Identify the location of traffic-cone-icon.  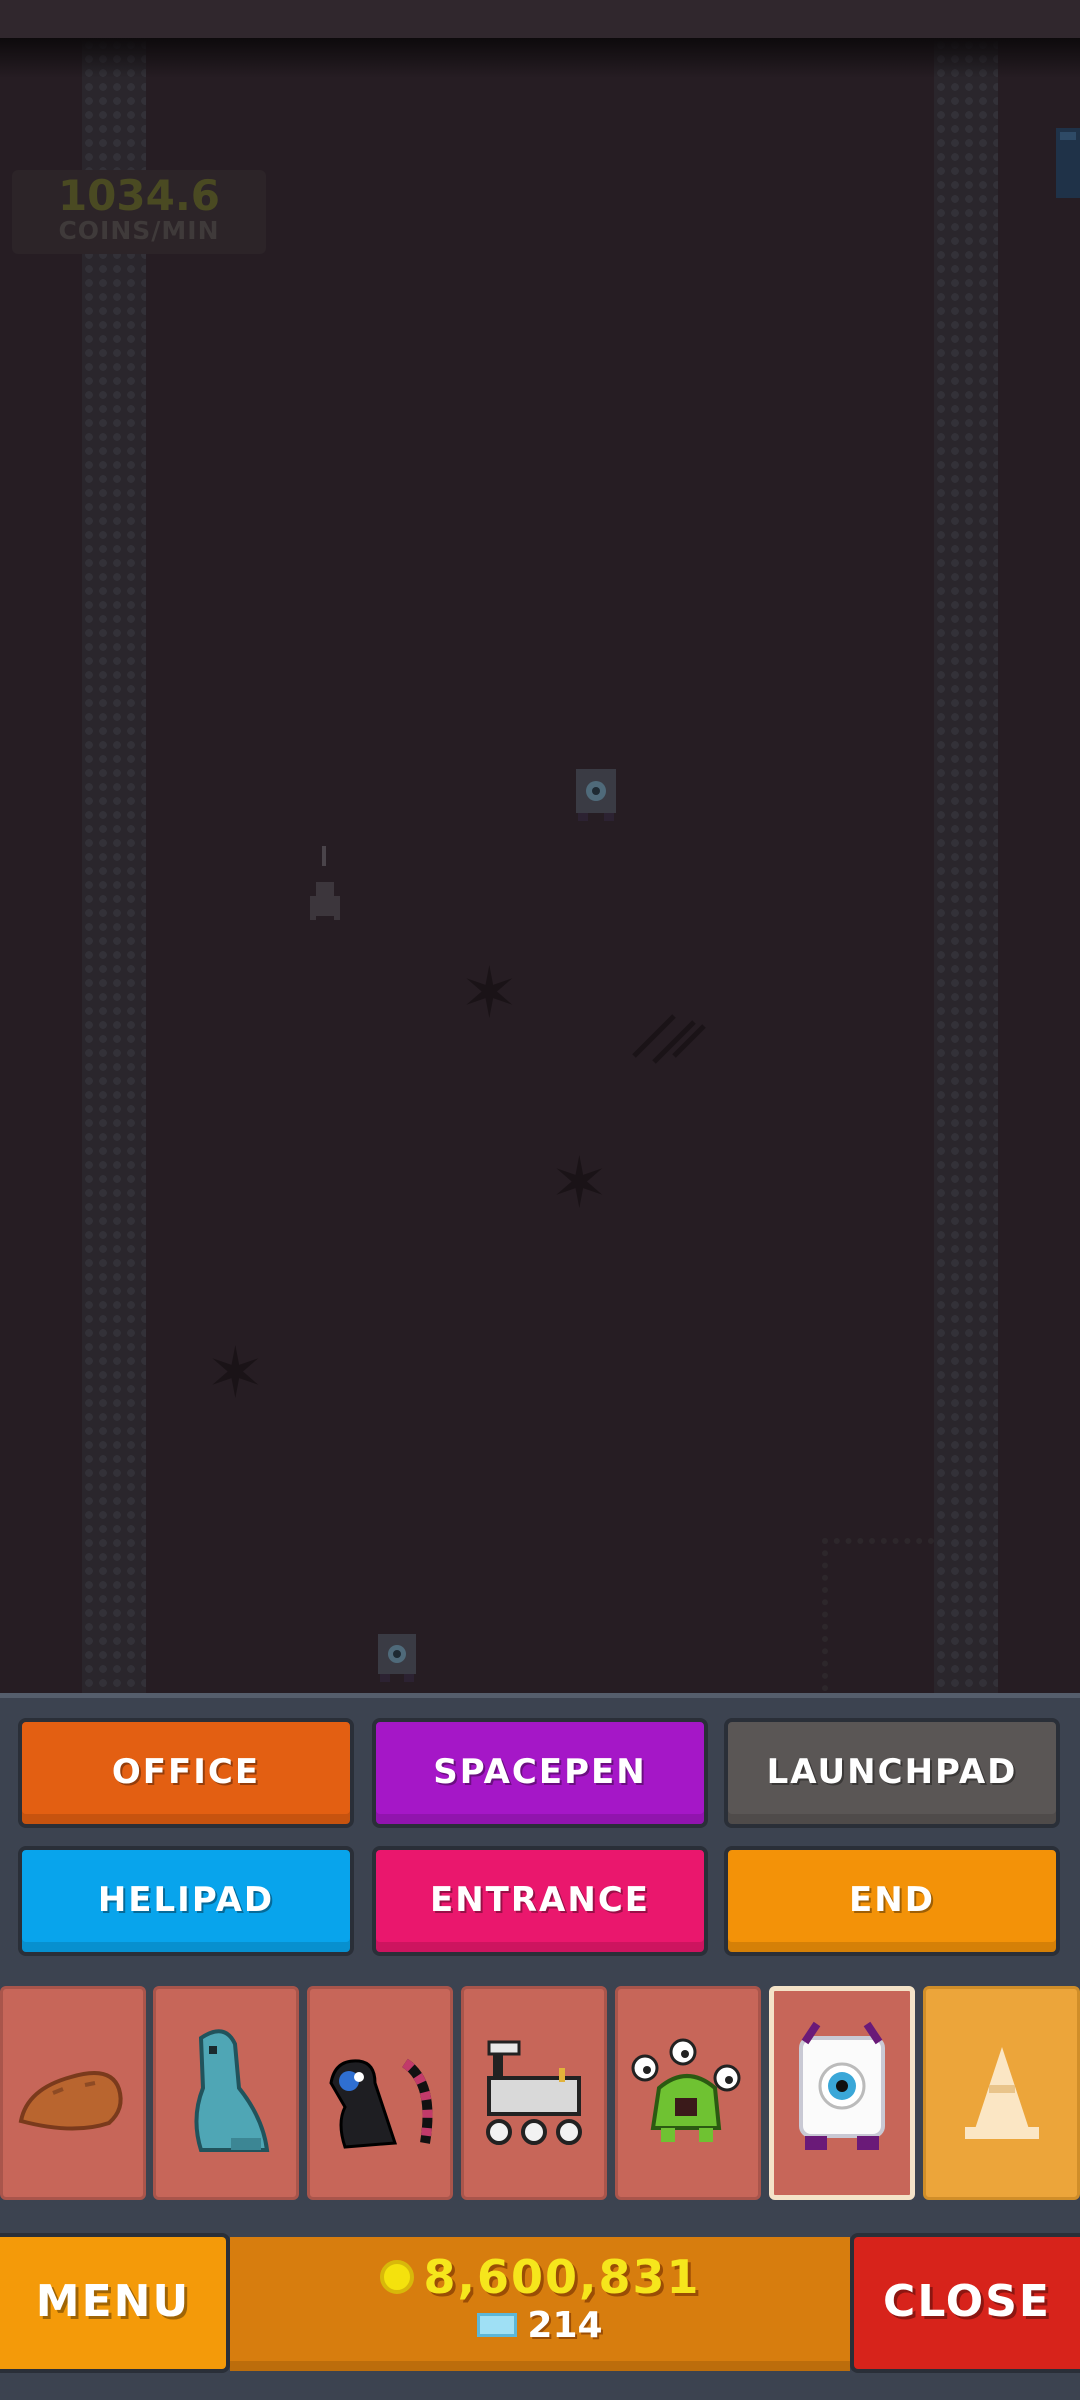
(1001, 2093).